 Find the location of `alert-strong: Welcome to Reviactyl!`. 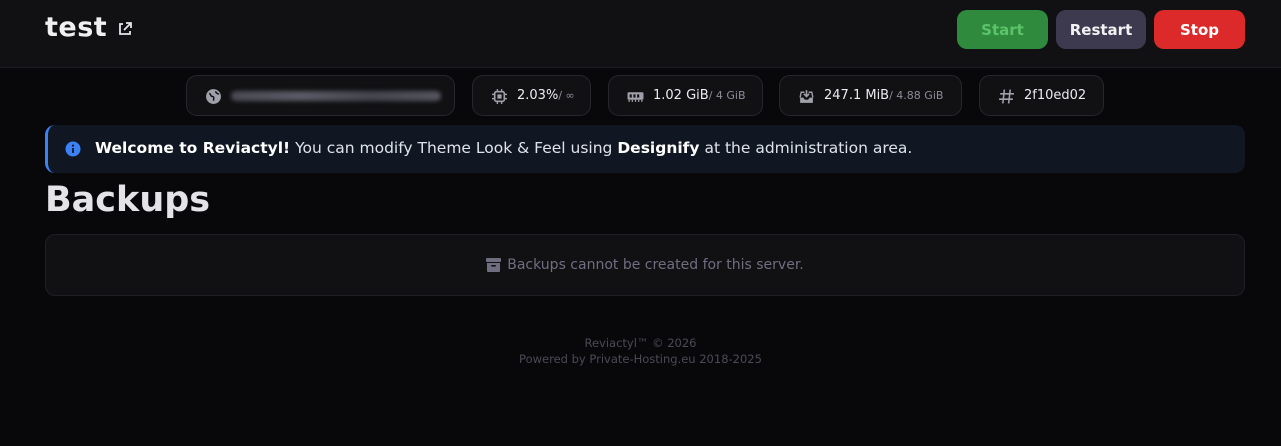

alert-strong: Welcome to Reviactyl! is located at coordinates (193, 148).